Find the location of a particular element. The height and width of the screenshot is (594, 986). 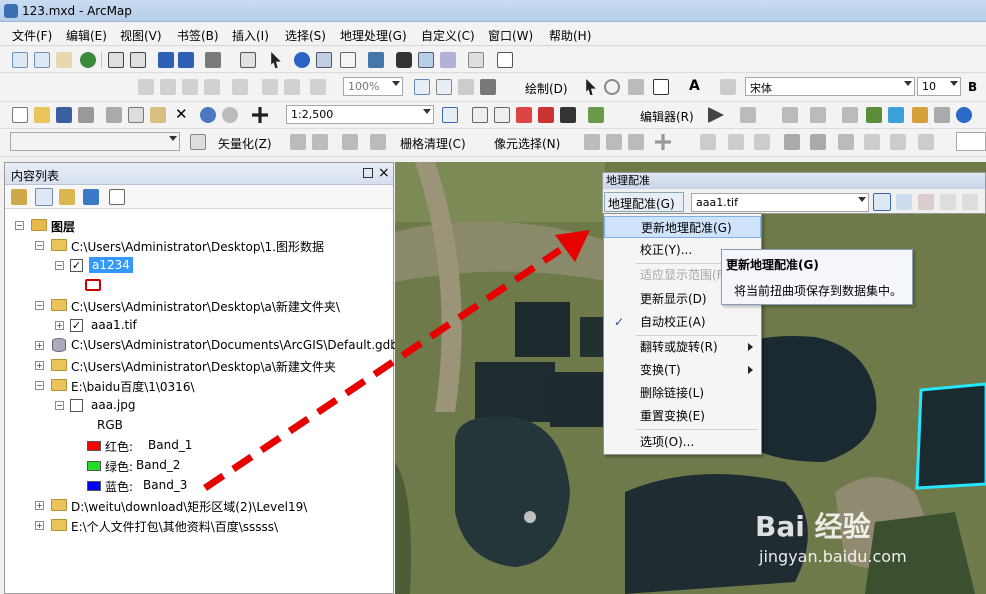

auto-adjust-icon is located at coordinates (904, 202).